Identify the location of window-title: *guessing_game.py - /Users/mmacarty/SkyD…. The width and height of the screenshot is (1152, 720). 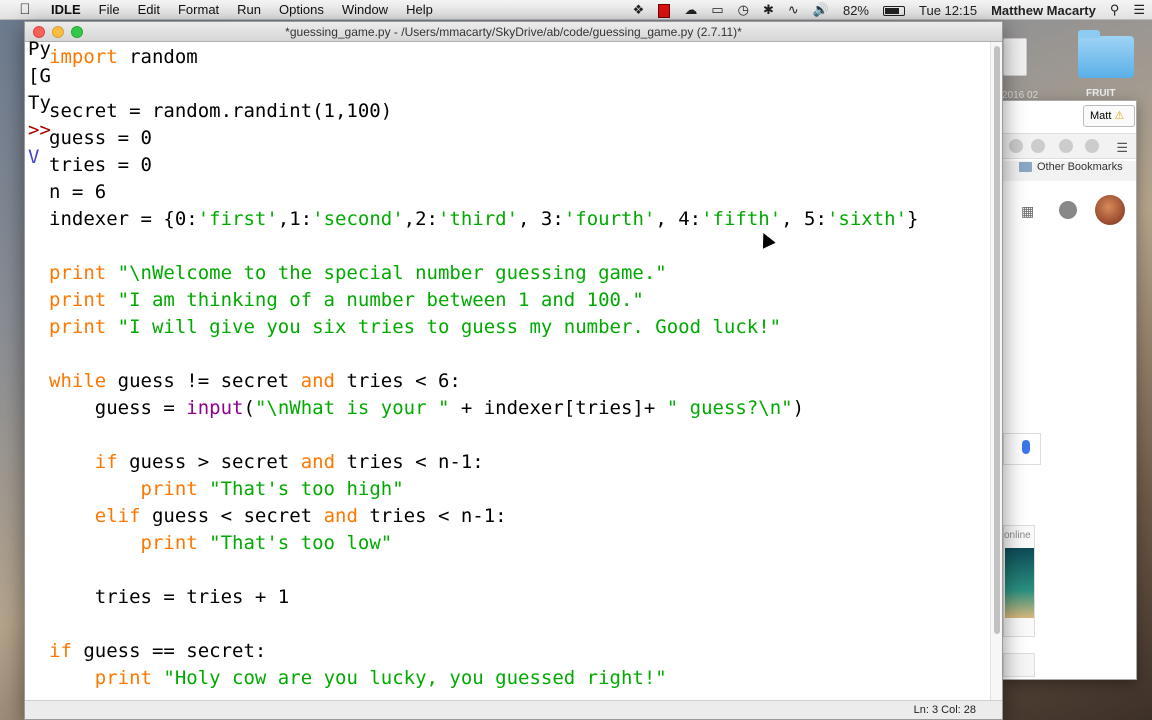
(513, 32).